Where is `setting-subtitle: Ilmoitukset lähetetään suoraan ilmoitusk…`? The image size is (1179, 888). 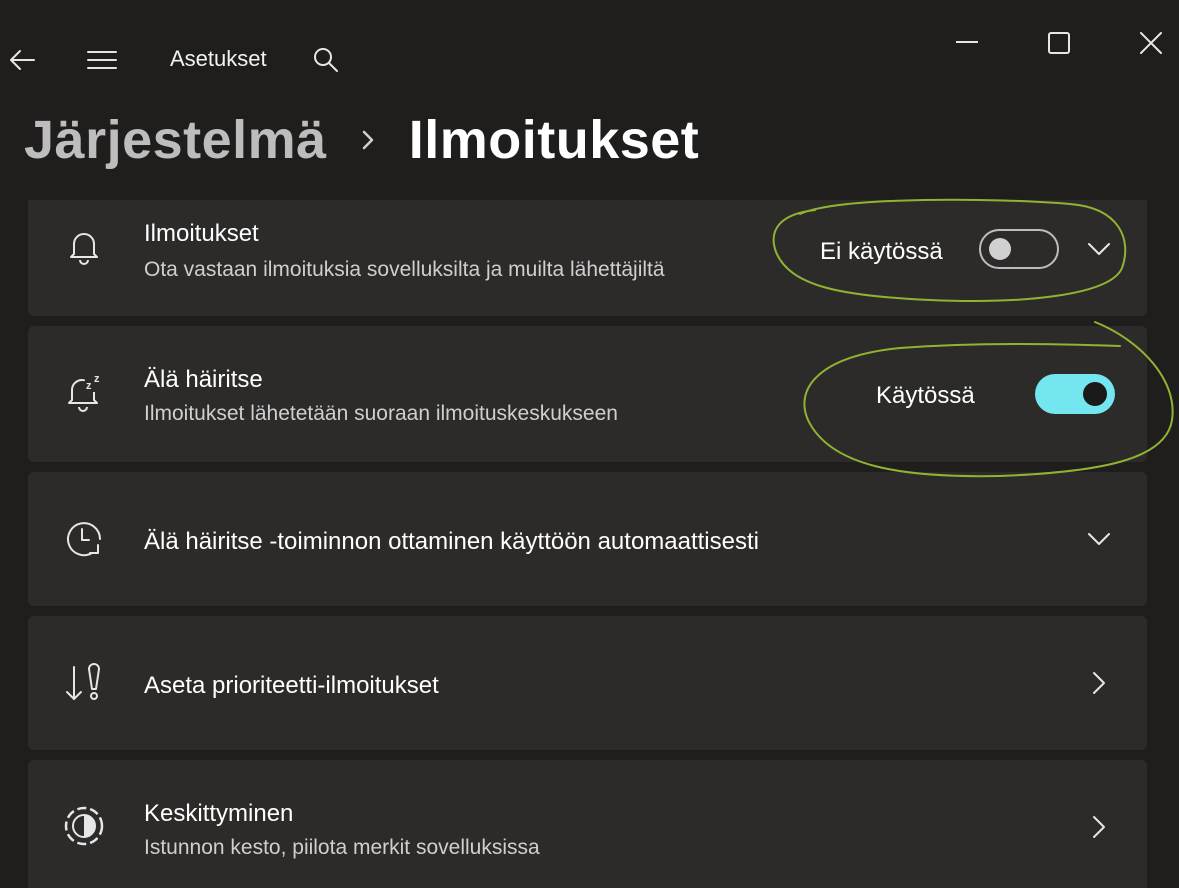
setting-subtitle: Ilmoitukset lähetetään suoraan ilmoitusk… is located at coordinates (381, 413).